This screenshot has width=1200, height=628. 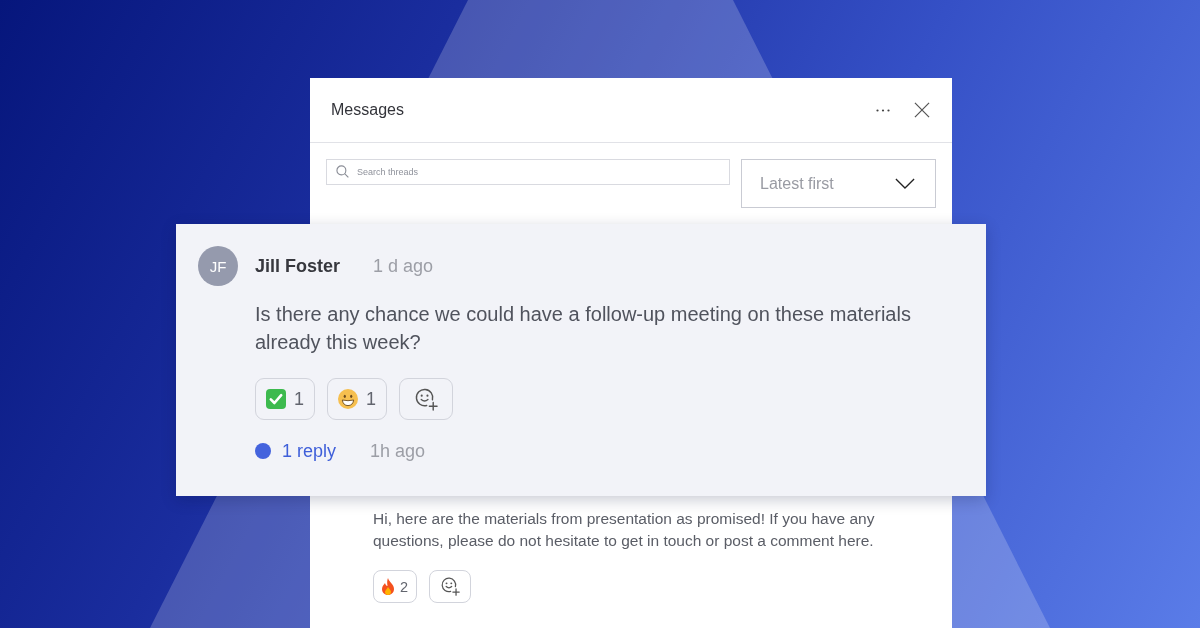 I want to click on check-mark-icon, so click(x=276, y=399).